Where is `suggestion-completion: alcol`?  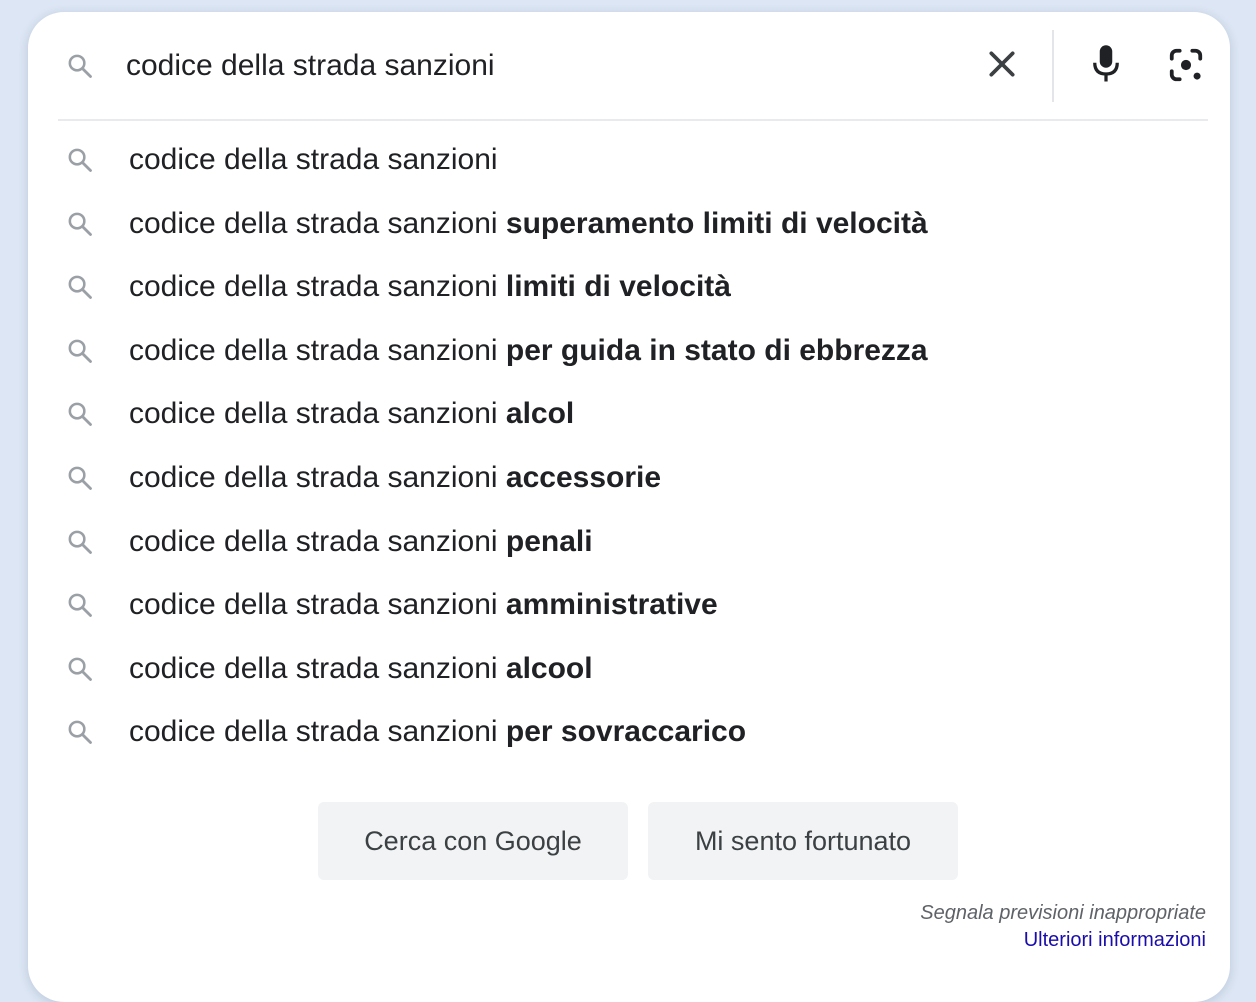
suggestion-completion: alcol is located at coordinates (540, 414).